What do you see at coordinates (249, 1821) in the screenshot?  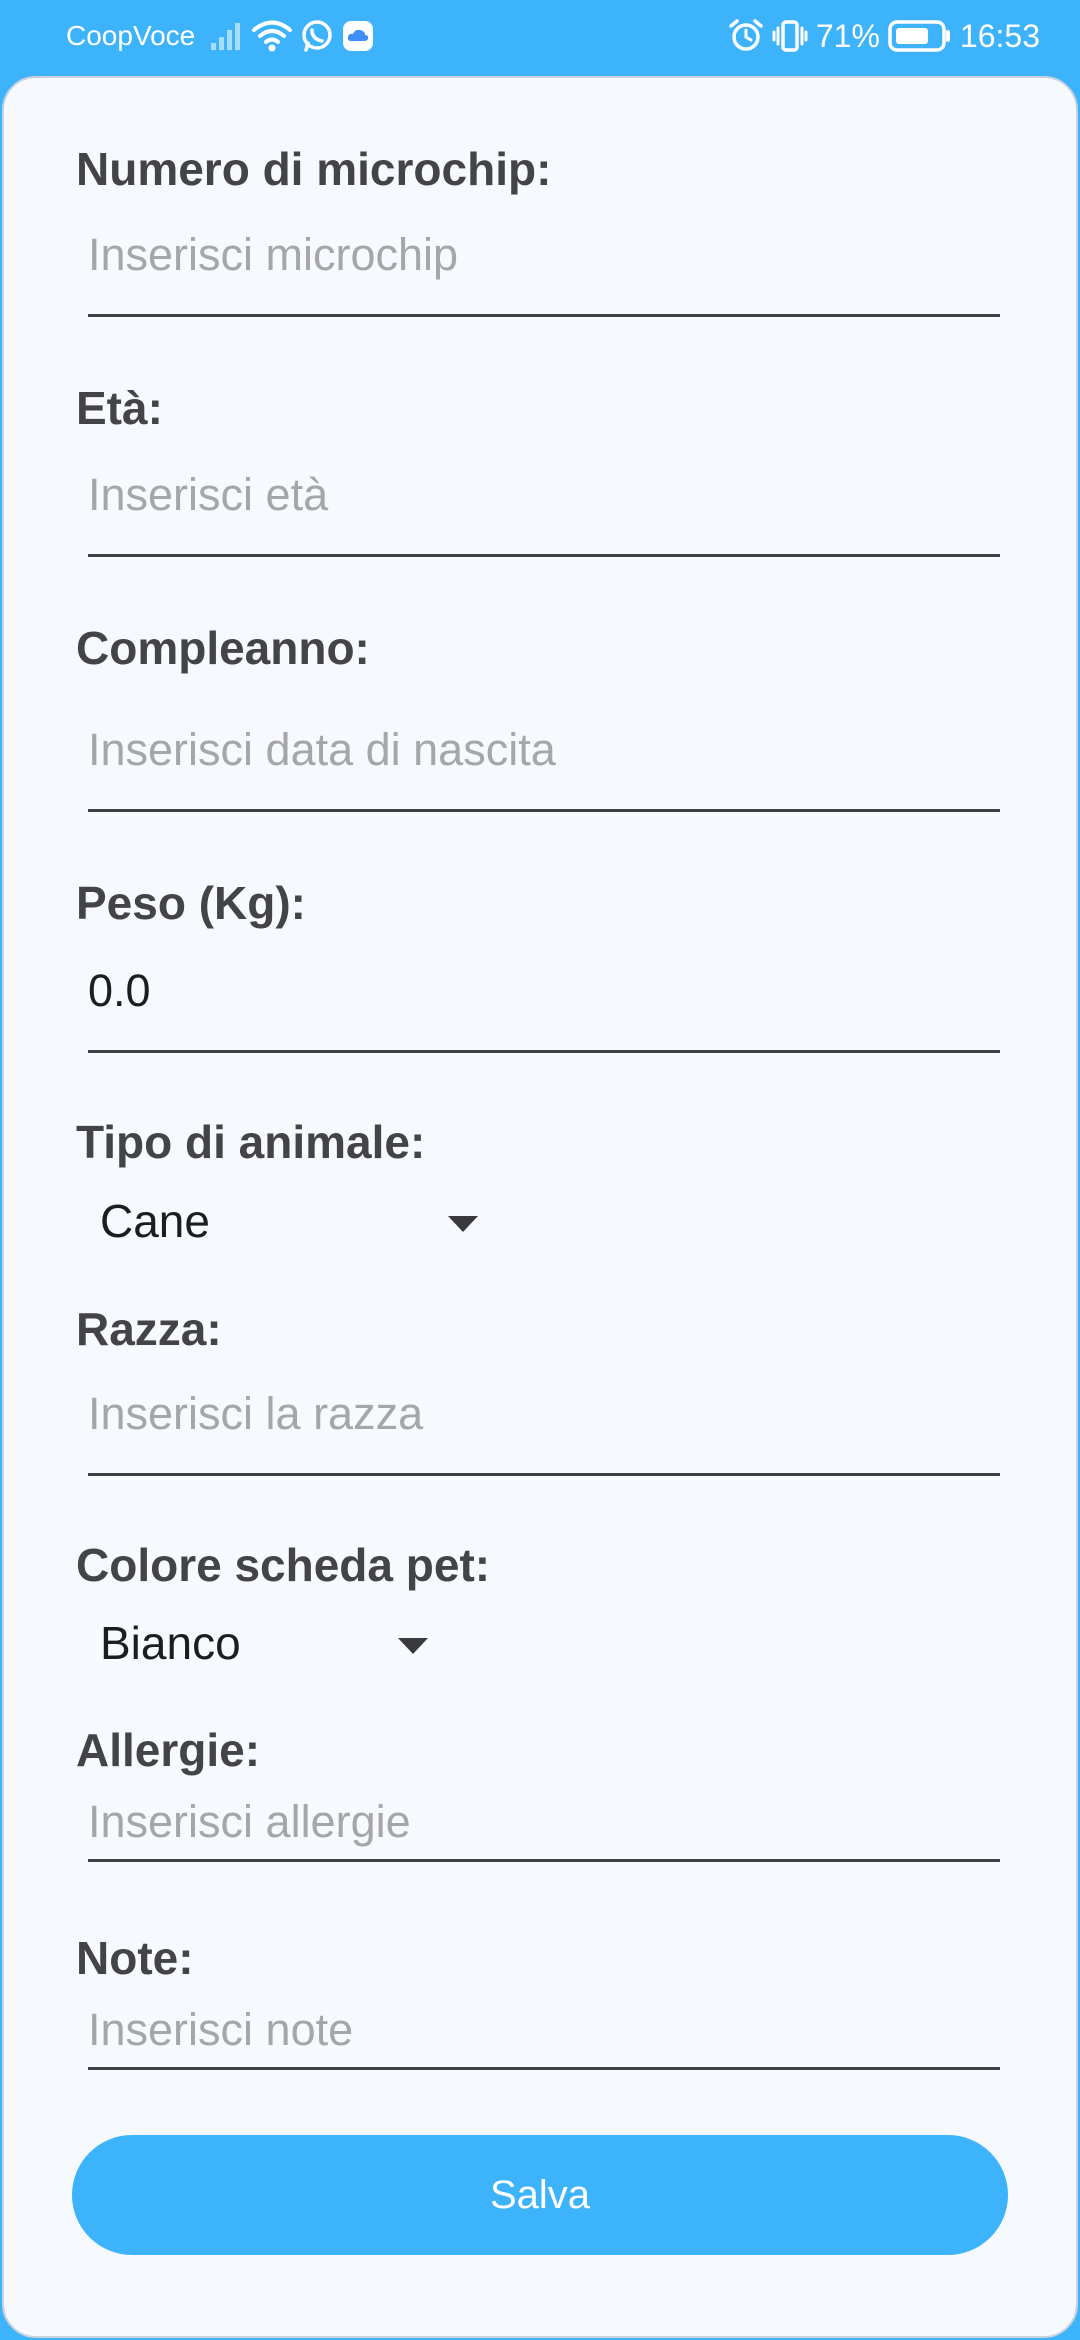 I see `allergies-placeholder: Inserisci allergie` at bounding box center [249, 1821].